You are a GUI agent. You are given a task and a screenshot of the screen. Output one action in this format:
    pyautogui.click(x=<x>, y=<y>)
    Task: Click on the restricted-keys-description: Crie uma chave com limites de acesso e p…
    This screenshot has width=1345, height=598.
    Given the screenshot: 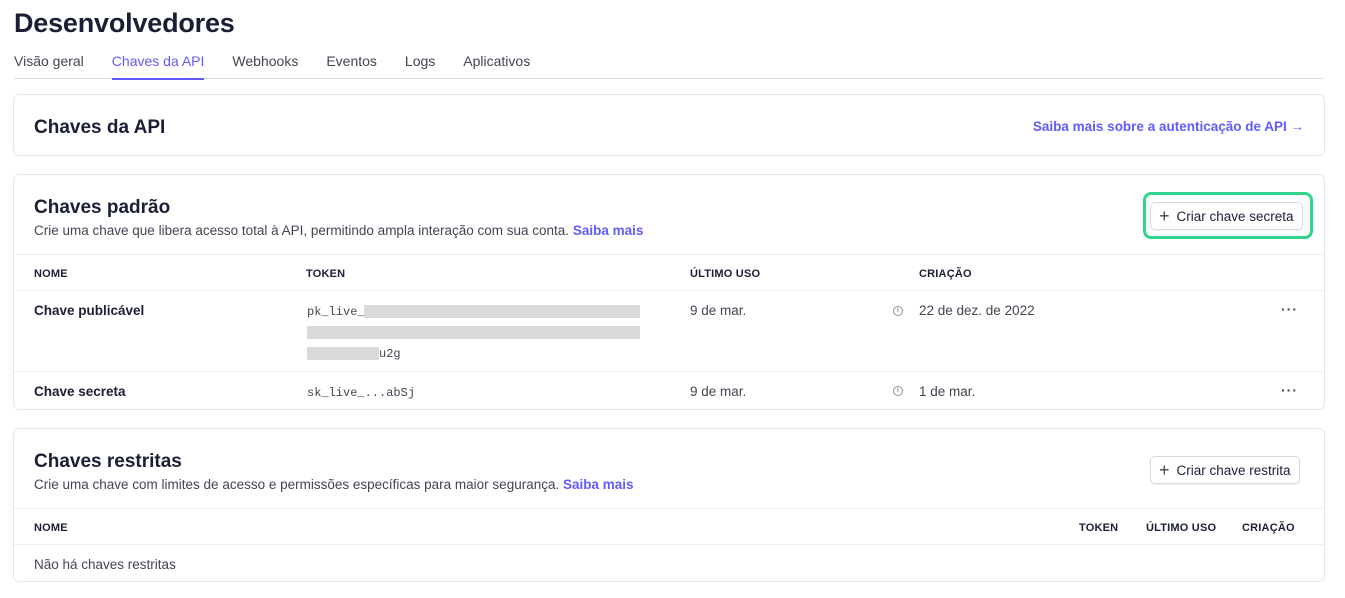 What is the action you would take?
    pyautogui.click(x=334, y=484)
    